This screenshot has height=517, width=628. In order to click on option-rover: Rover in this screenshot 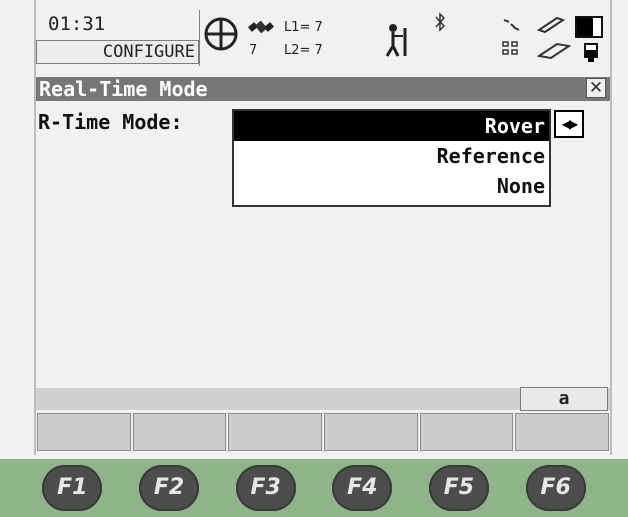, I will do `click(391, 126)`.